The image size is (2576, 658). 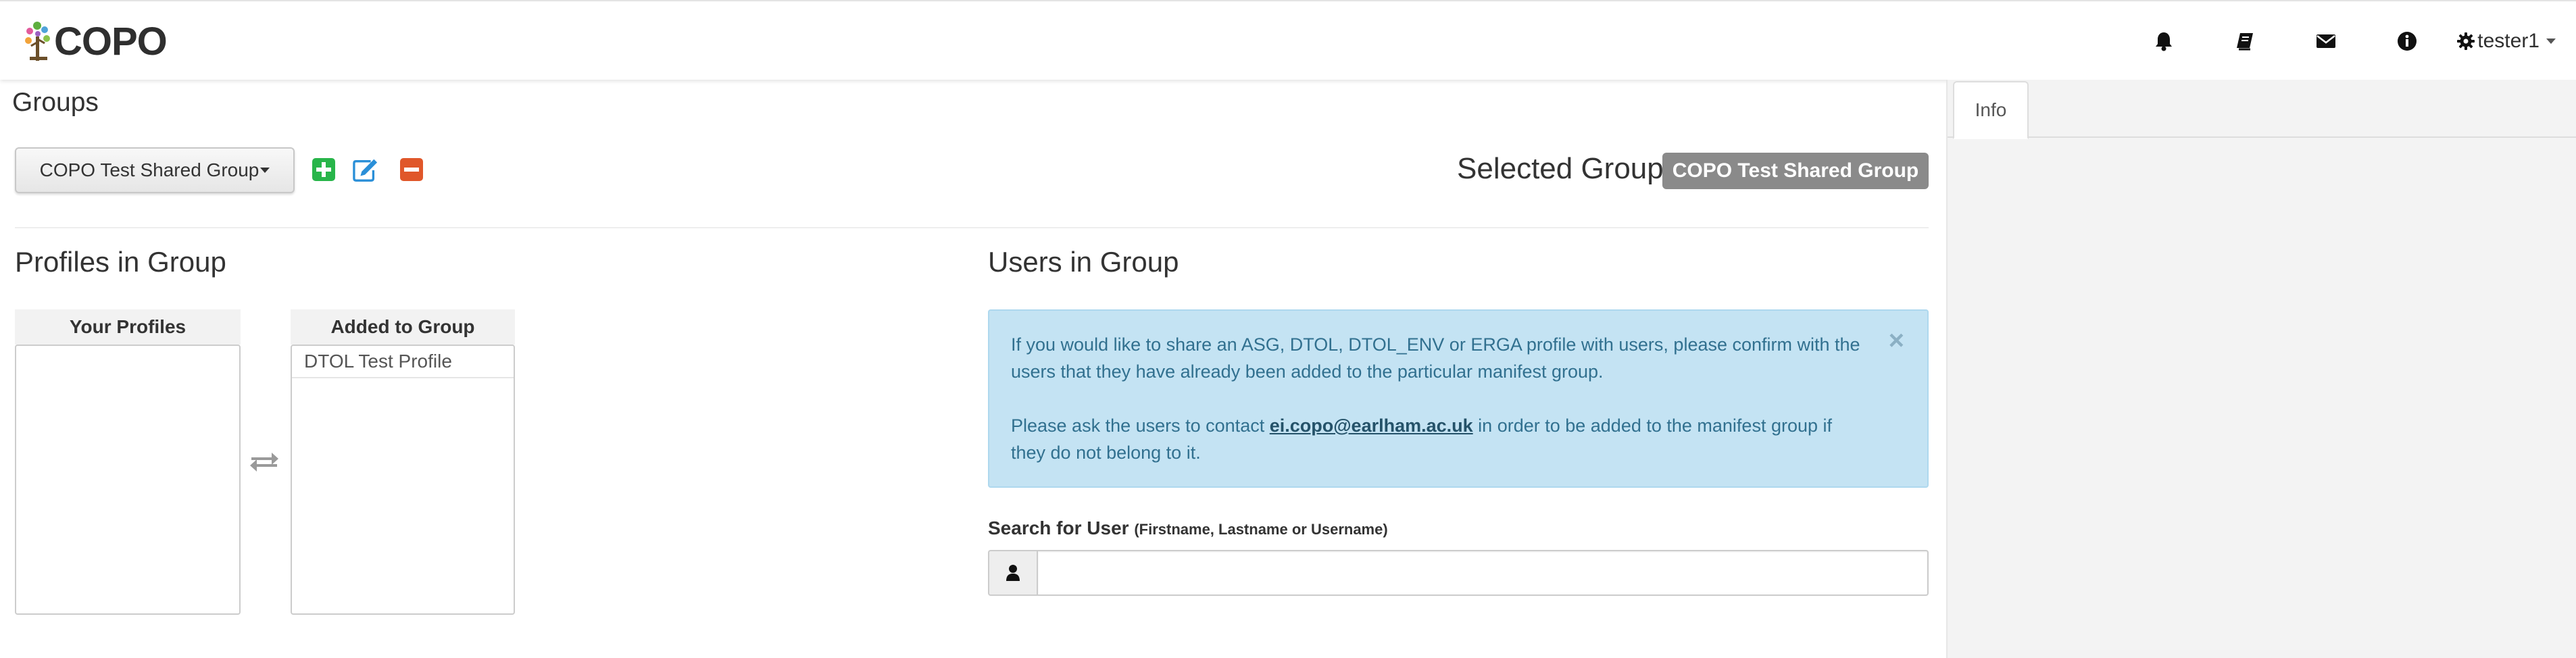 I want to click on alert-text-contact-prefix: Please ask the users to contact, so click(x=1141, y=425).